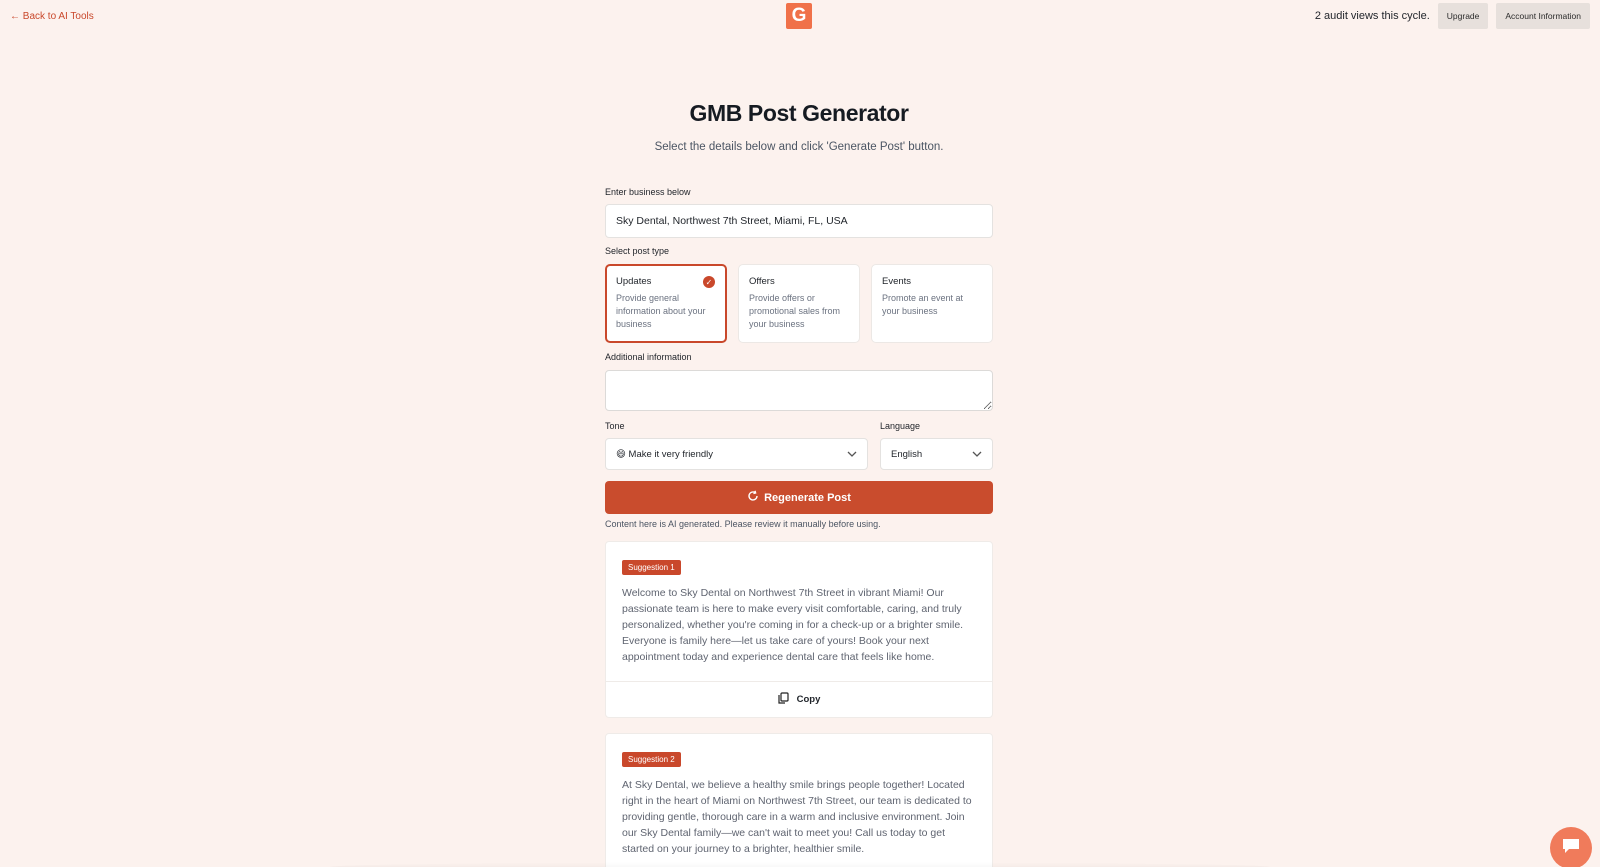 This screenshot has height=867, width=1600. Describe the element at coordinates (665, 454) in the screenshot. I see `tone-value: 😄 Make it very friendly` at that location.